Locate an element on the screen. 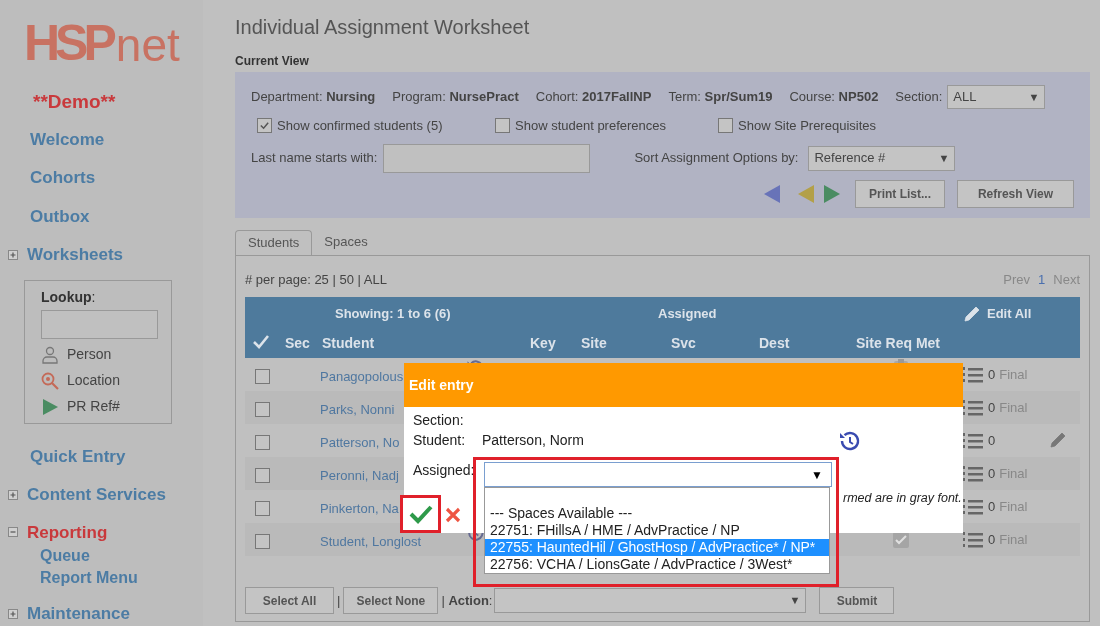 This screenshot has height=626, width=1100. lookup-option: Person is located at coordinates (89, 354).